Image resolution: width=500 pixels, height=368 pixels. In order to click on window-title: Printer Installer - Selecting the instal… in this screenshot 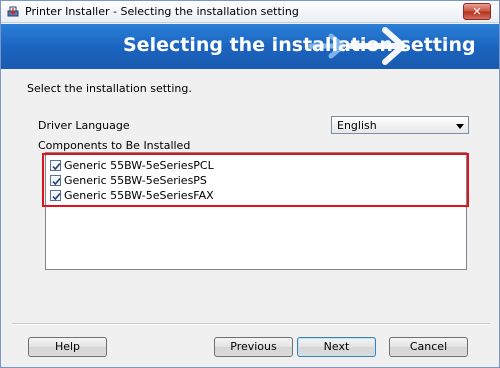, I will do `click(162, 11)`.